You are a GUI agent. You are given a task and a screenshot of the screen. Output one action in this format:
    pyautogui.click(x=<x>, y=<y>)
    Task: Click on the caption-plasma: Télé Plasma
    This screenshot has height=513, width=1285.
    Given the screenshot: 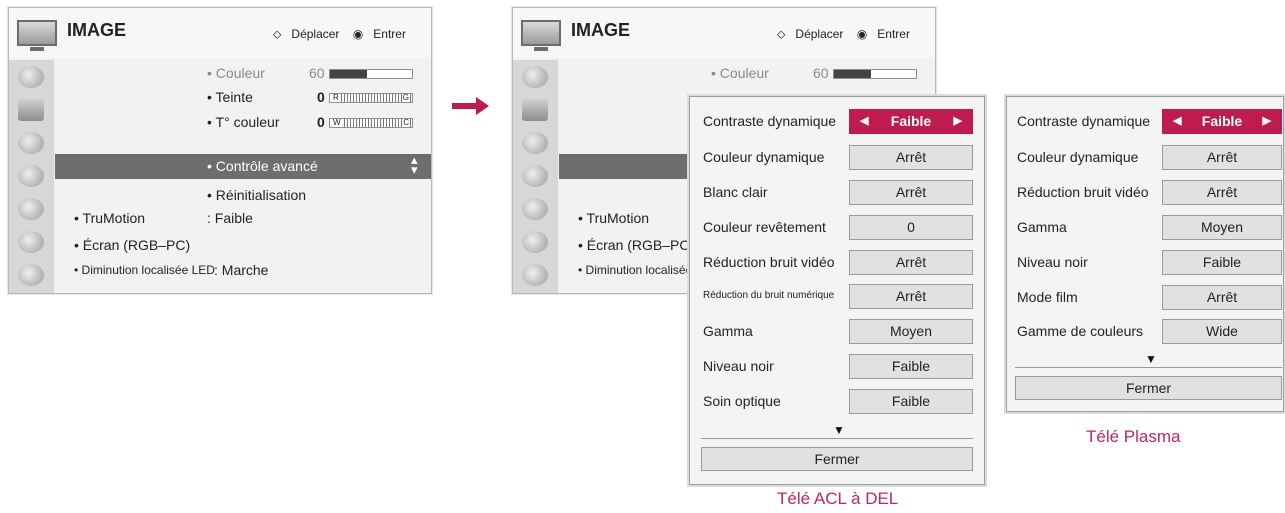 What is the action you would take?
    pyautogui.click(x=1133, y=436)
    